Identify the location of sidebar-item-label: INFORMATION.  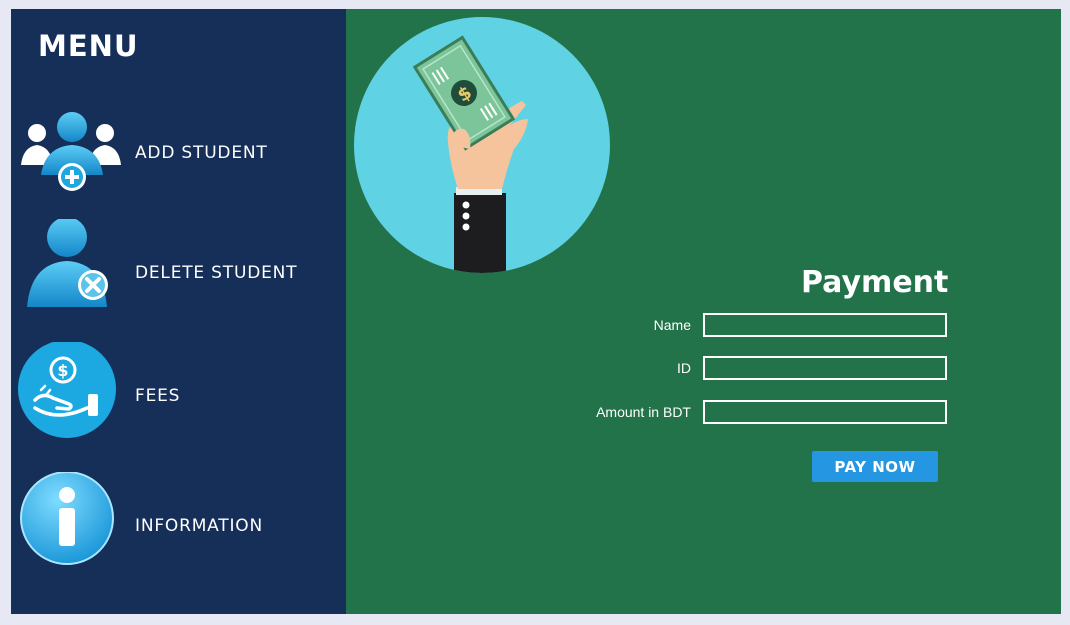
(199, 526).